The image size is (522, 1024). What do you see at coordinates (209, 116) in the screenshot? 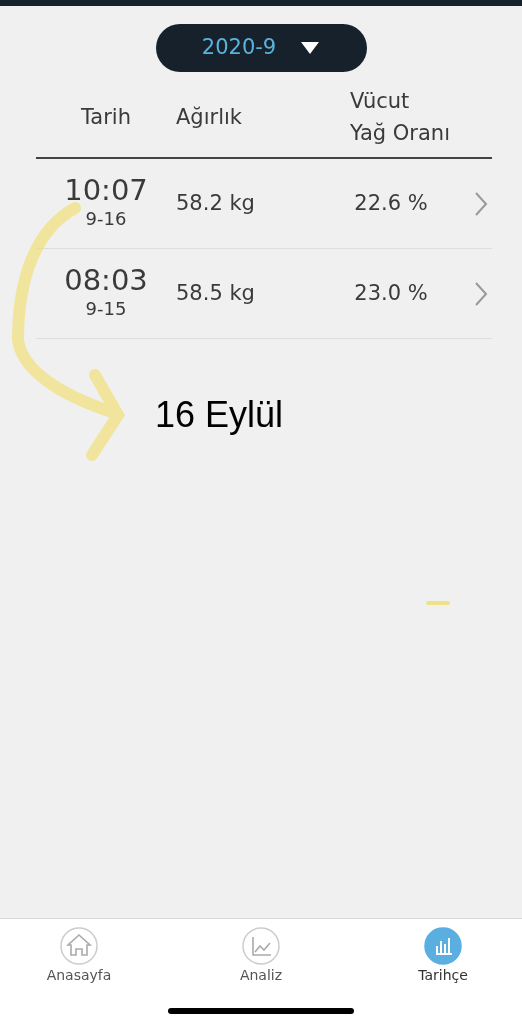
I see `column-header: Ağırlık` at bounding box center [209, 116].